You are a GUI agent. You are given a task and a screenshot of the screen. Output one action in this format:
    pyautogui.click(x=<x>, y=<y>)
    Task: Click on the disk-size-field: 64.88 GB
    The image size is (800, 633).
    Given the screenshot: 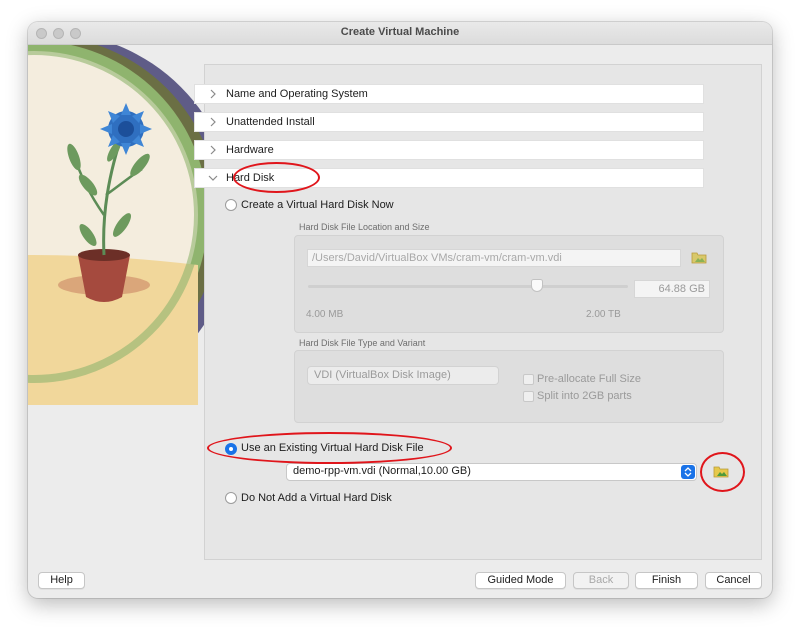 What is the action you would take?
    pyautogui.click(x=672, y=289)
    